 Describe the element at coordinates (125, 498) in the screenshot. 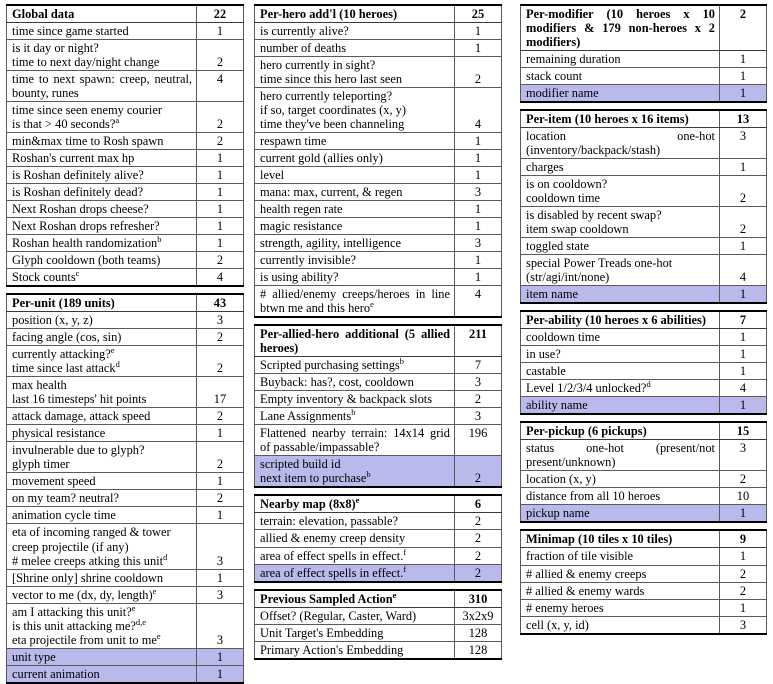

I see `table-row: on my team? neutral? 2` at that location.